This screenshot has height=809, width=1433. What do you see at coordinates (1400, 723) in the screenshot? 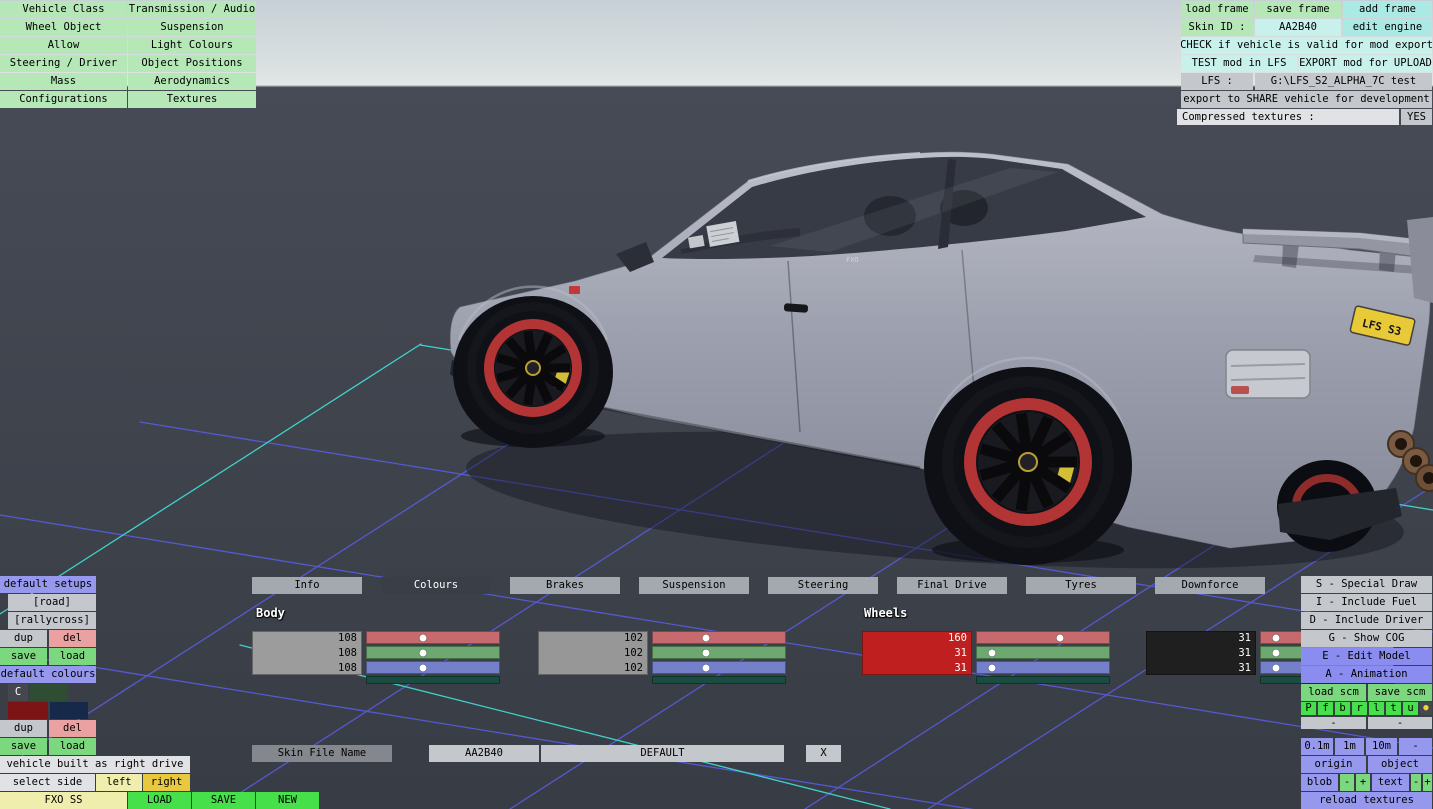
I see `dash-button-2: -` at bounding box center [1400, 723].